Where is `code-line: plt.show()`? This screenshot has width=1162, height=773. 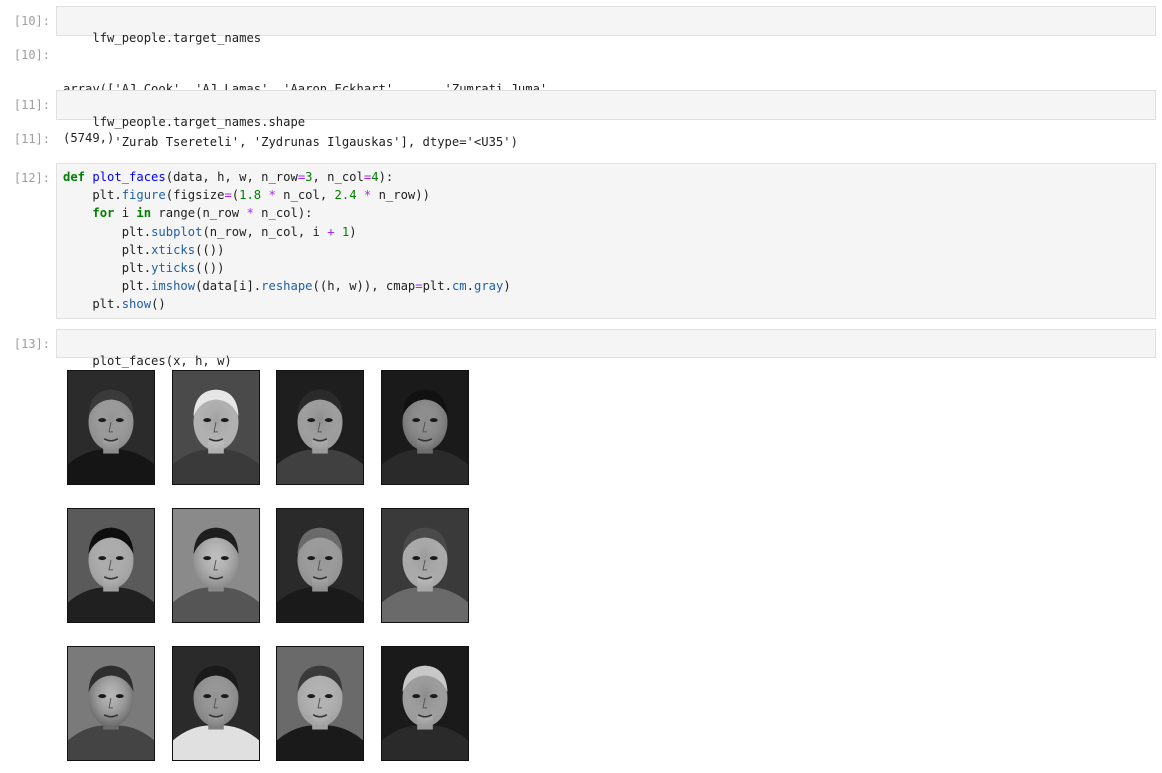 code-line: plt.show() is located at coordinates (114, 304).